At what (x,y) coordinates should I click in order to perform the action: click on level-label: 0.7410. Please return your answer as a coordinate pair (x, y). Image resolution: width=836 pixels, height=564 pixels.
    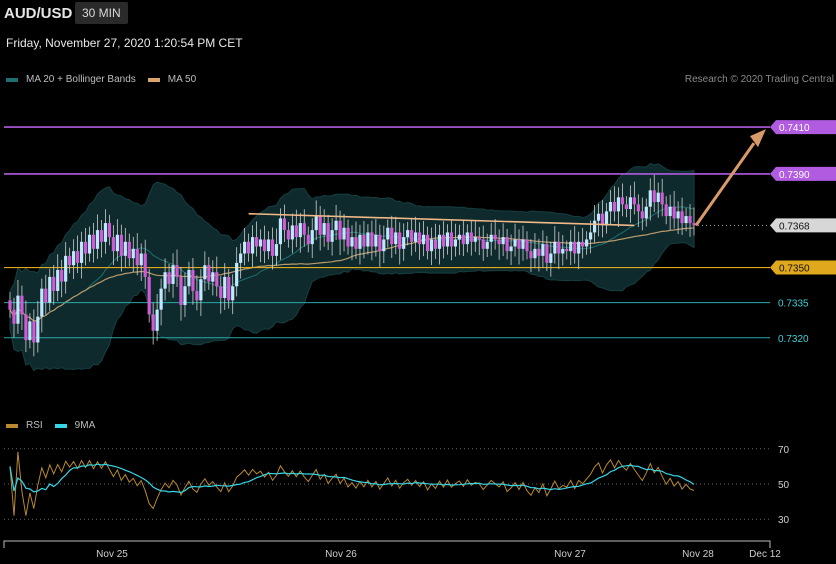
    Looking at the image, I should click on (794, 128).